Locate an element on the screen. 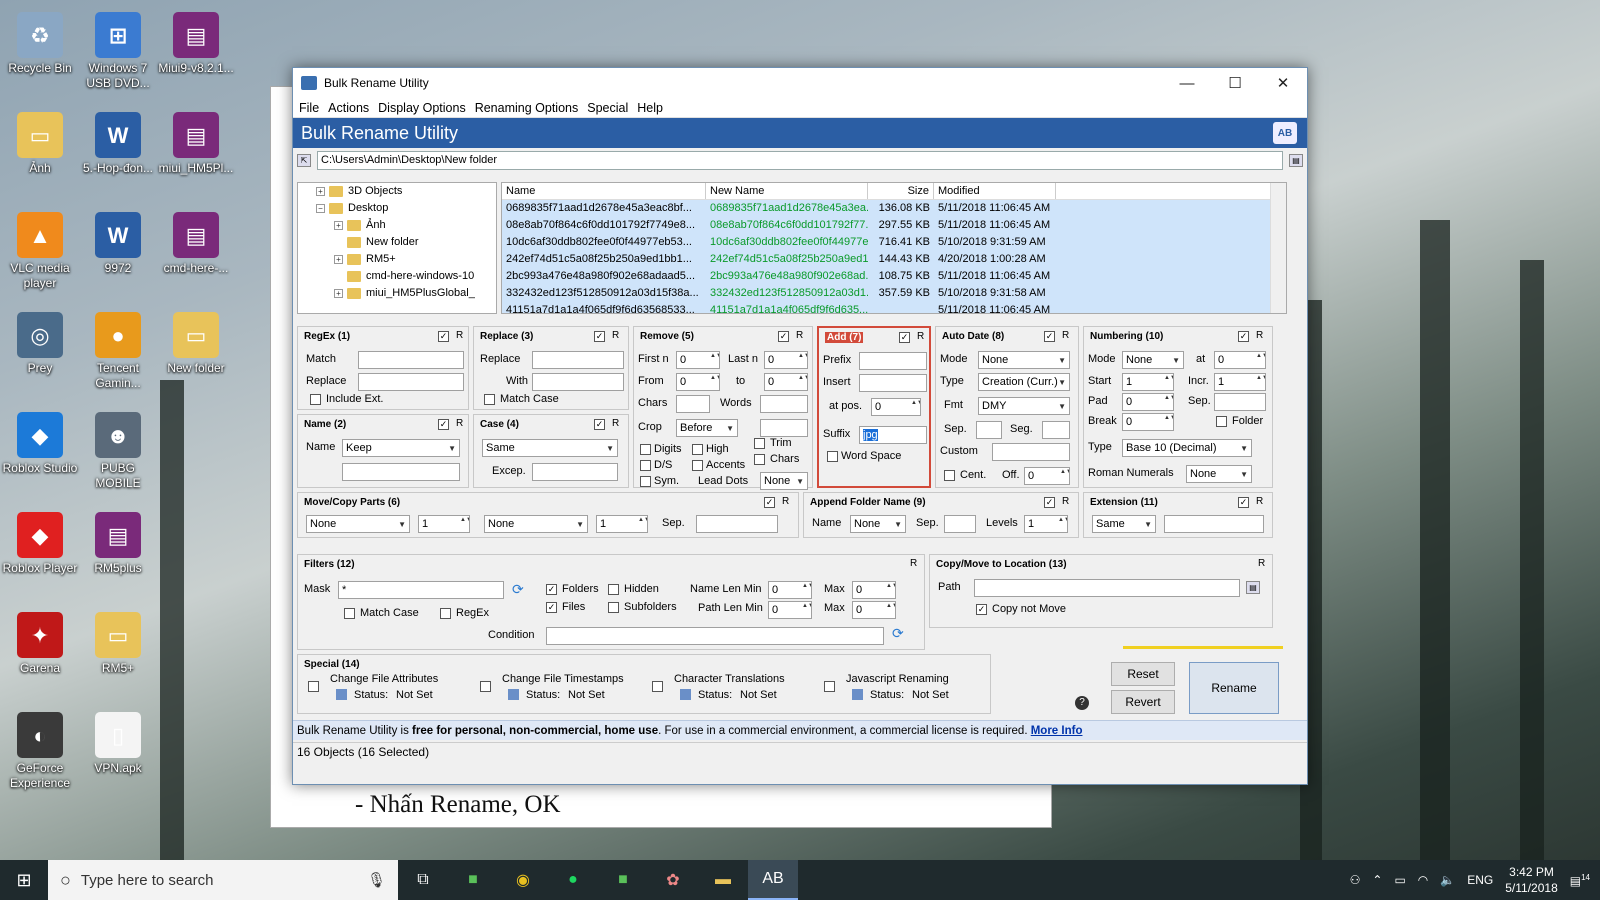 This screenshot has height=900, width=1600. roman-select: None is located at coordinates (1219, 474).